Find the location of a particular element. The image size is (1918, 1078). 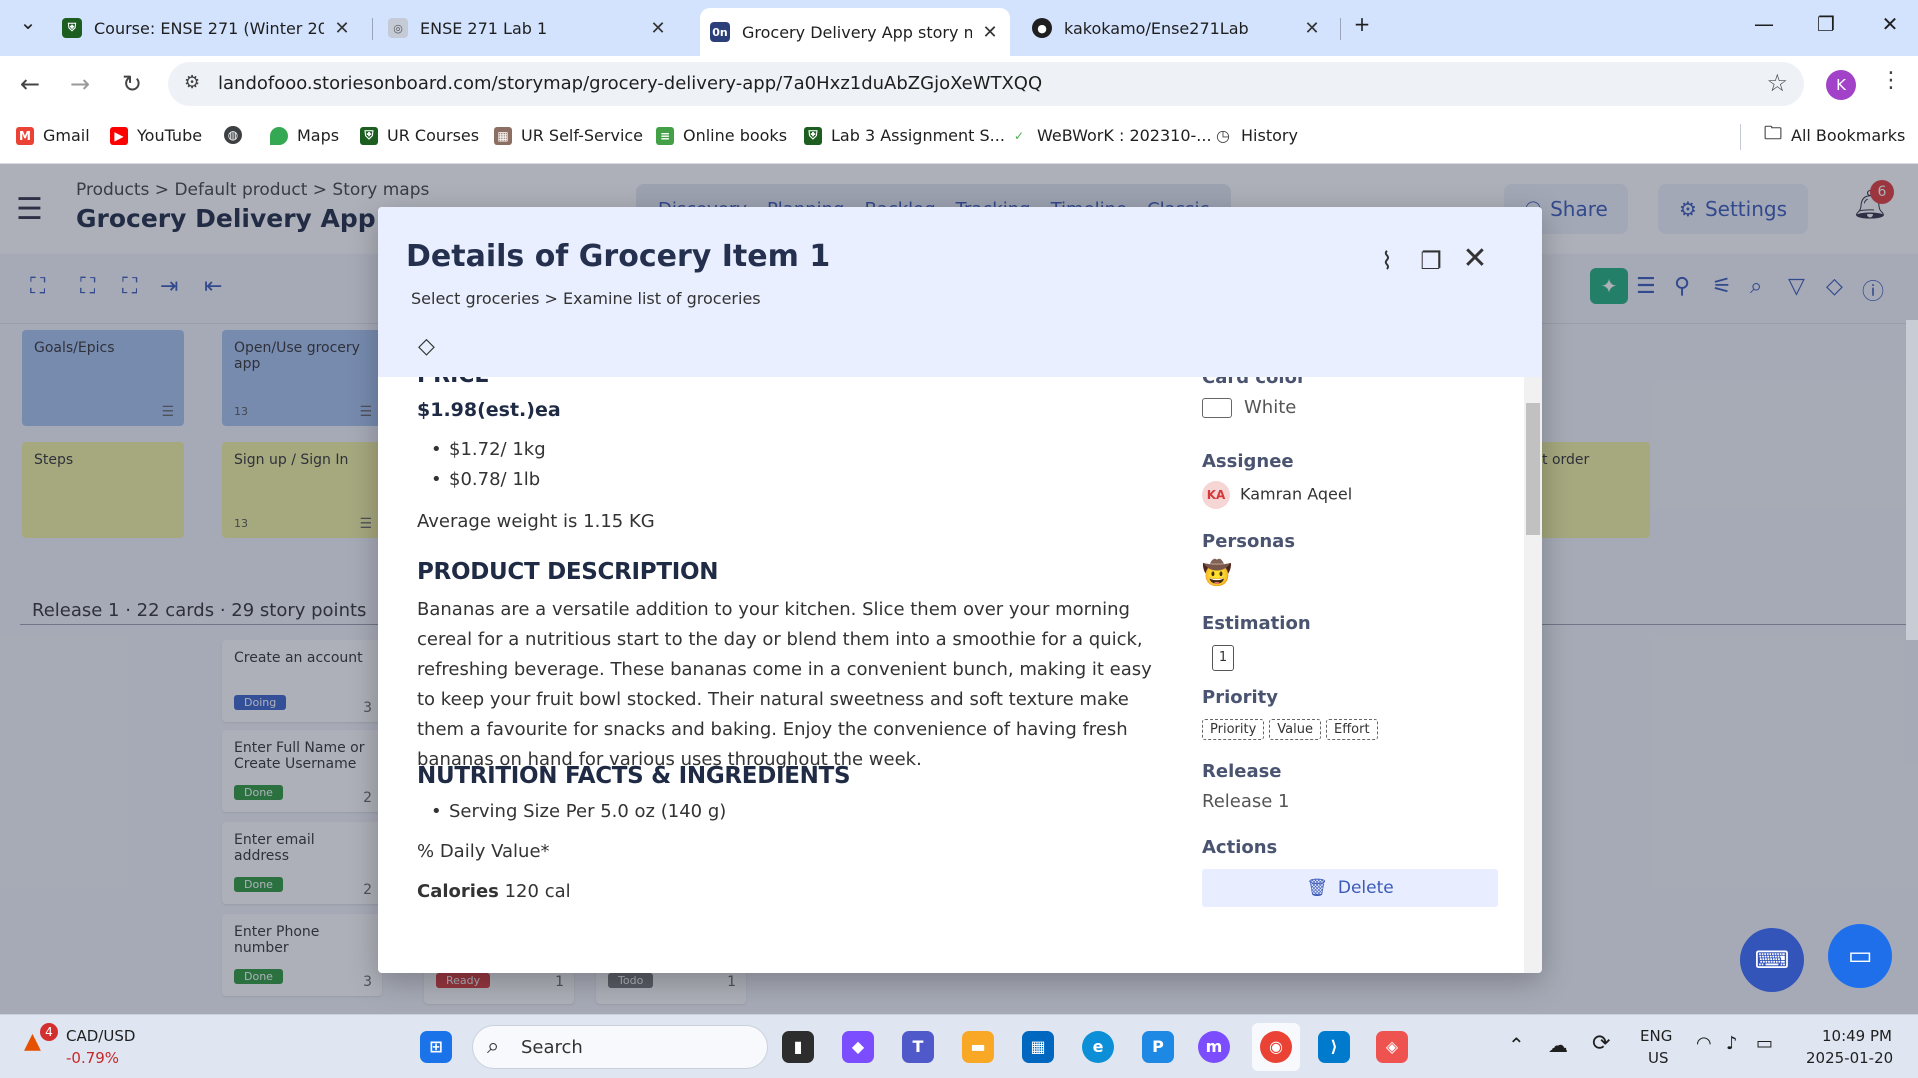

teams-icon: T is located at coordinates (918, 1047).